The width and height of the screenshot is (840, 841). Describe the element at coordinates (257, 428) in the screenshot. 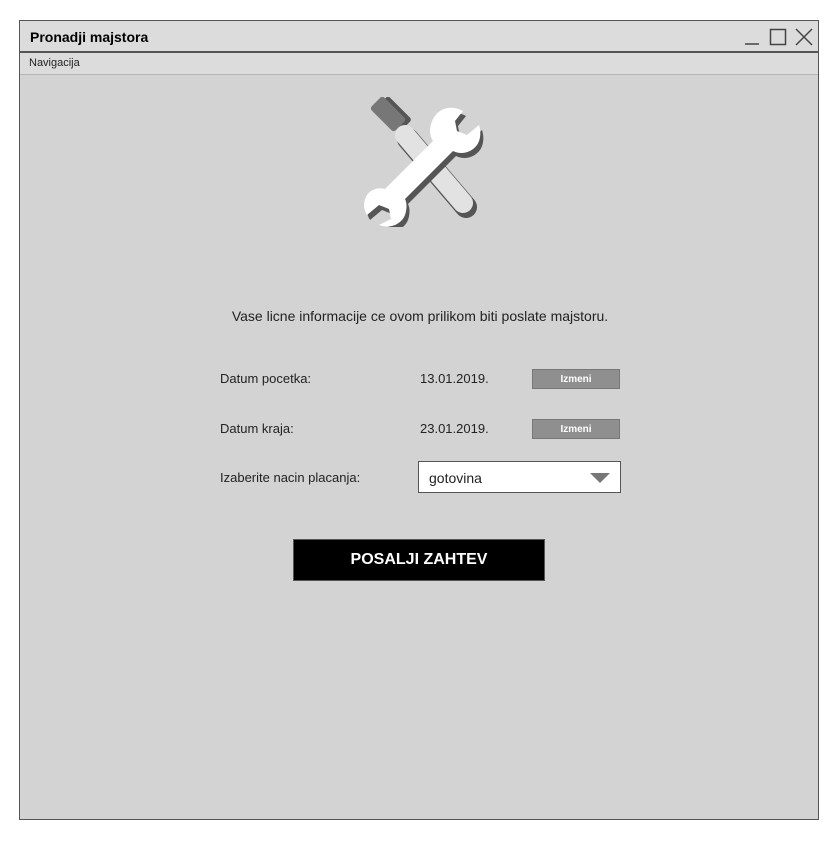

I see `end-date-label: Datum kraja:` at that location.